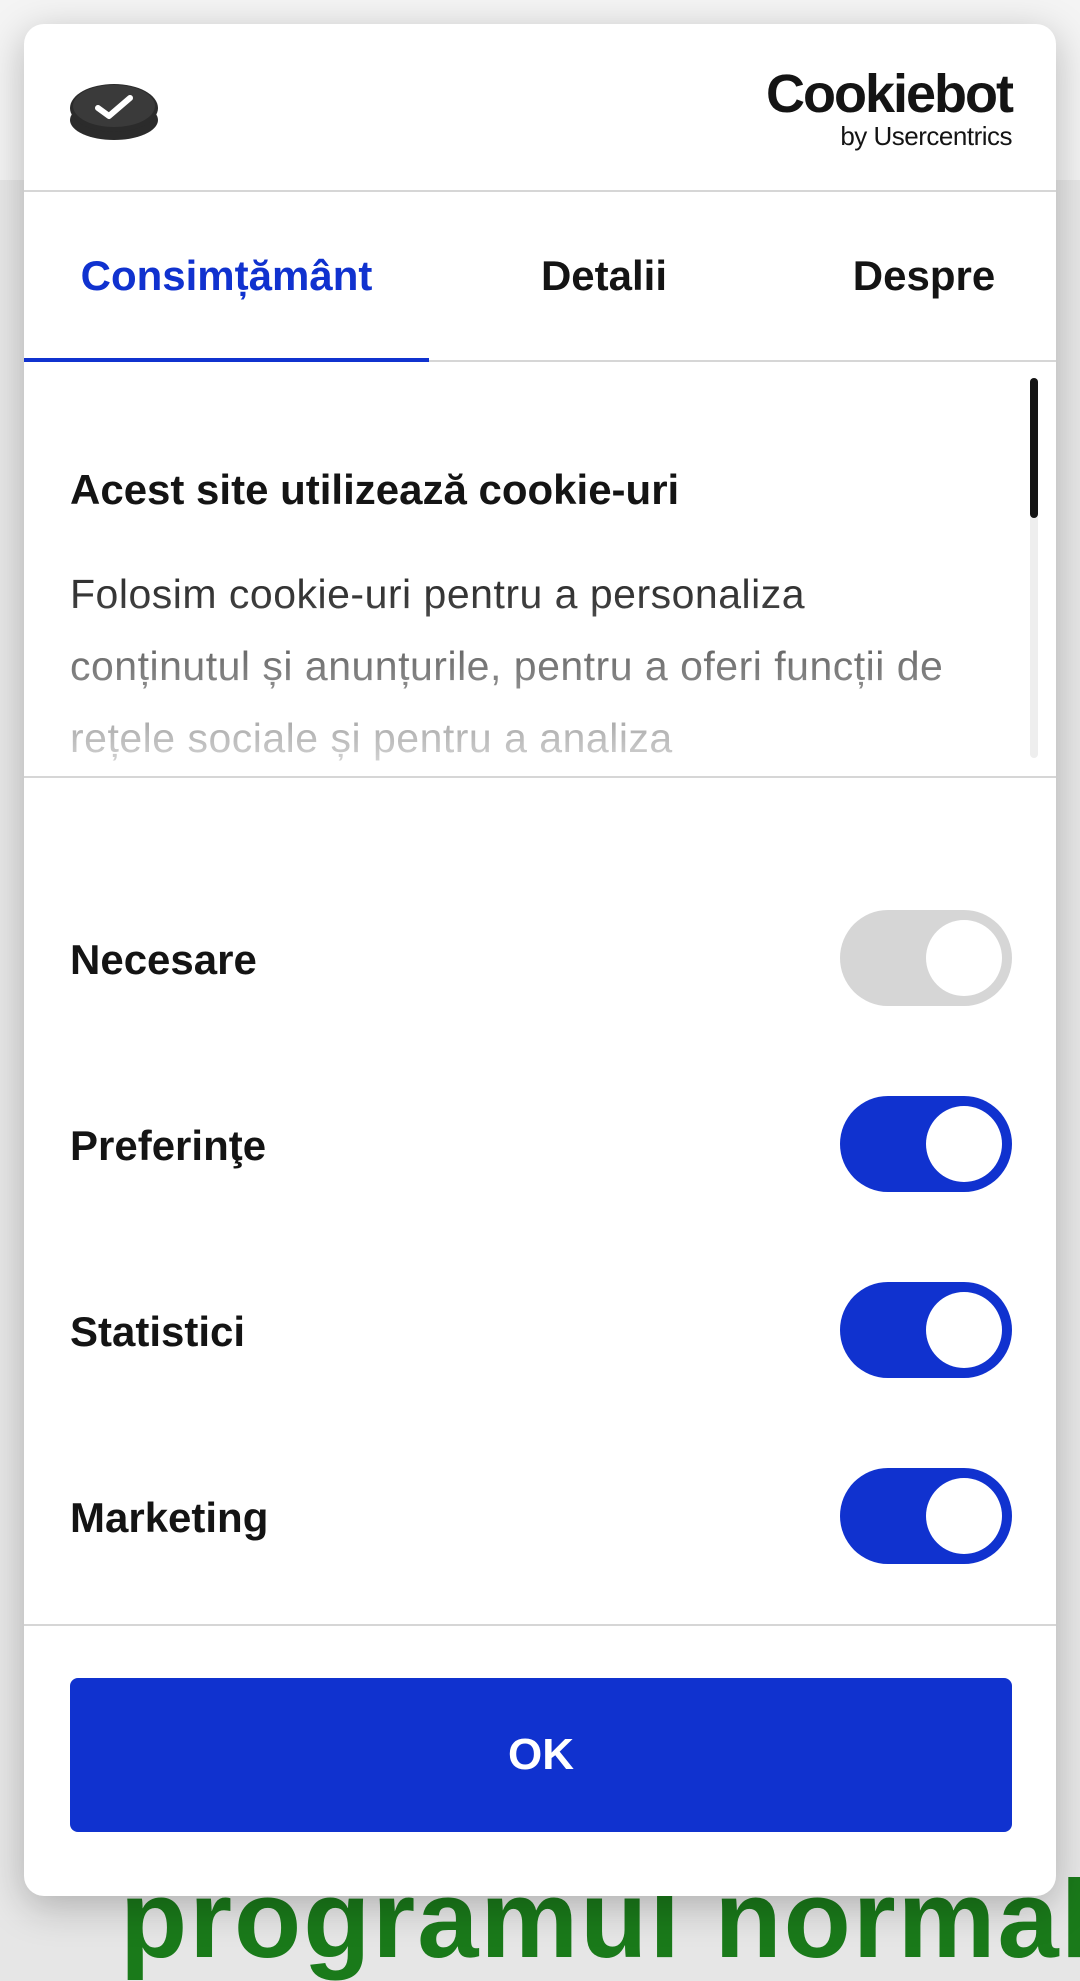 The image size is (1080, 1981). Describe the element at coordinates (163, 959) in the screenshot. I see `category-label-necessary: Necesare` at that location.